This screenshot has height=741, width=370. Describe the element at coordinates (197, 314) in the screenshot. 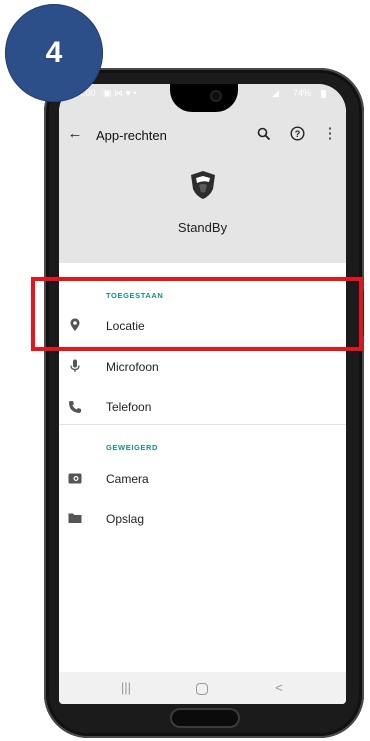

I see `highlight-box` at that location.